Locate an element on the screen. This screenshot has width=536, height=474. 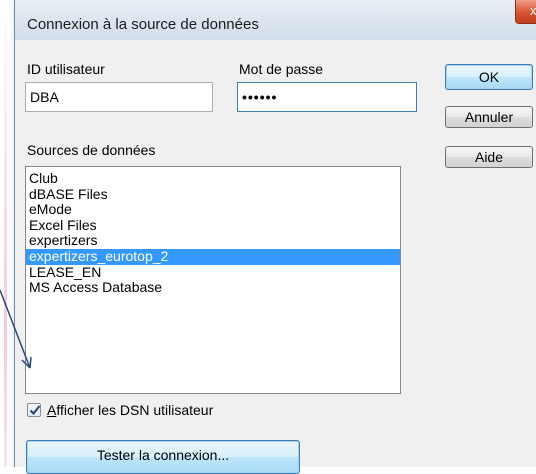
show-user-dsn-mnemonic: A is located at coordinates (52, 410).